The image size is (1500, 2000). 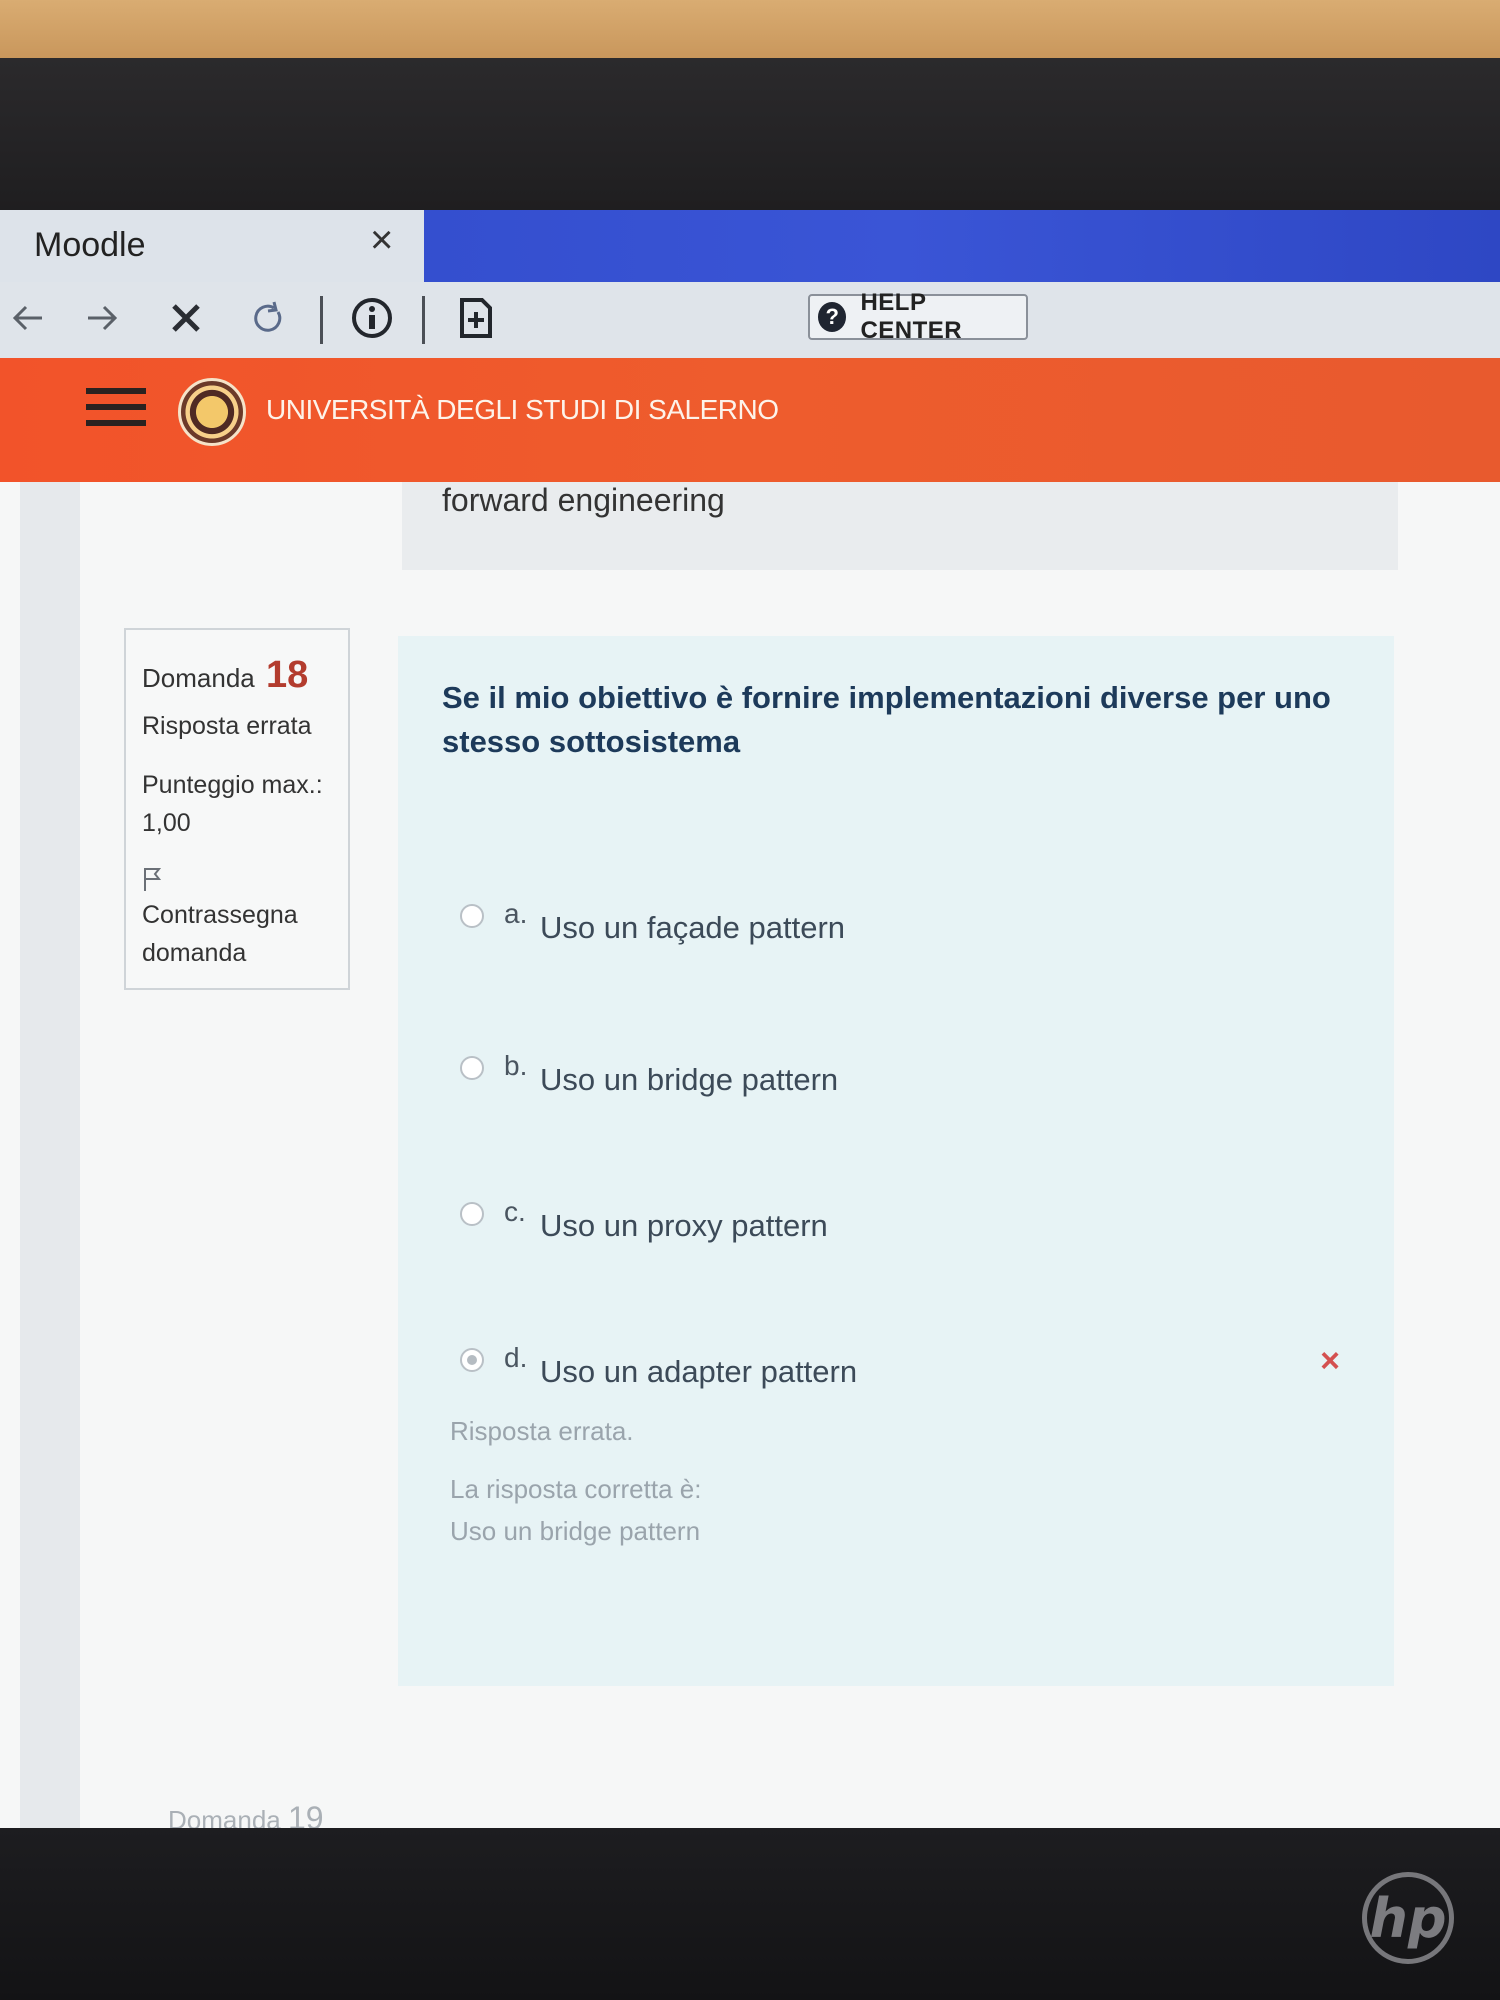 What do you see at coordinates (212, 412) in the screenshot?
I see `university-seal-logo` at bounding box center [212, 412].